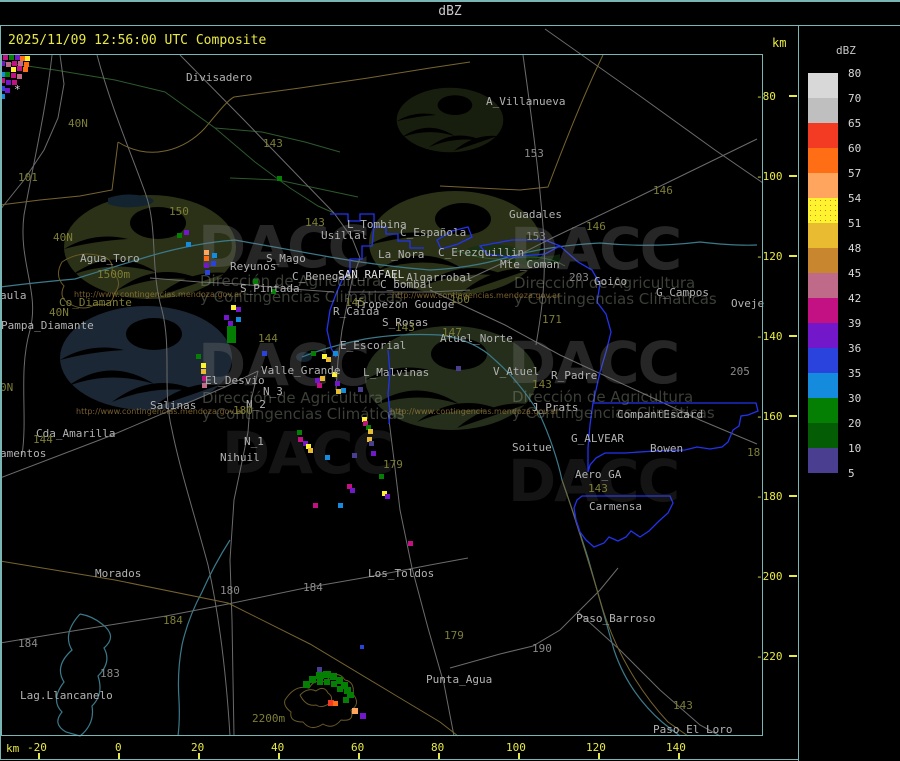 The image size is (900, 761). Describe the element at coordinates (516, 747) in the screenshot. I see `x-axis-label: 100` at that location.